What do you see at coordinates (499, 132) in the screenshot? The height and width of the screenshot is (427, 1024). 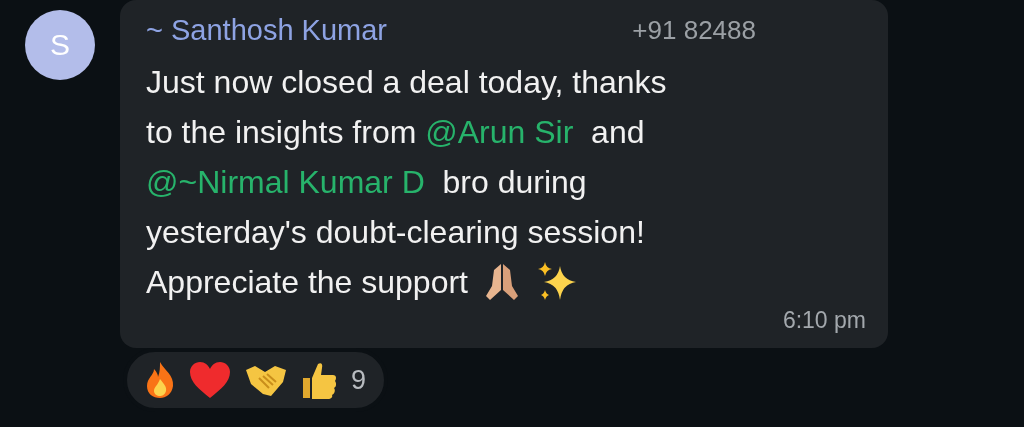 I see `mention-link: @Arun Sir` at bounding box center [499, 132].